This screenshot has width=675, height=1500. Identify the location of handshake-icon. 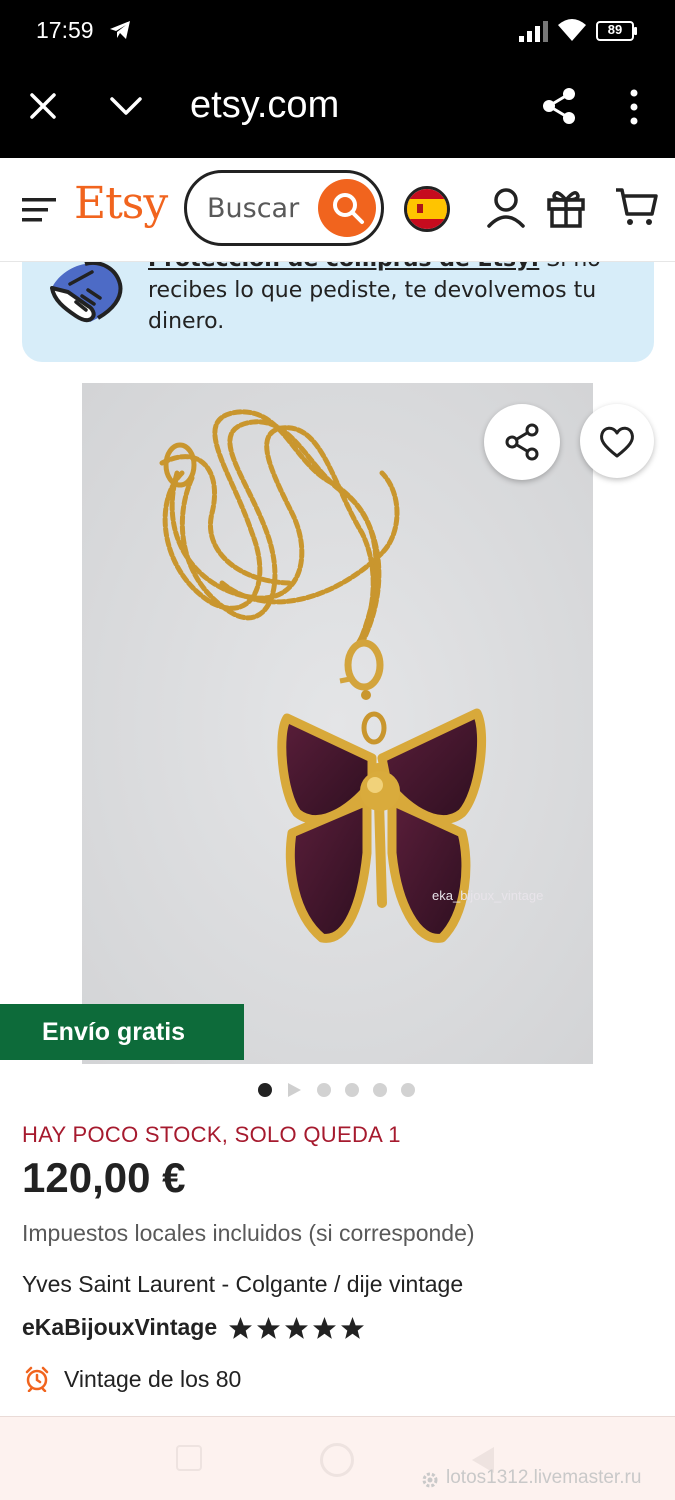
(86, 292).